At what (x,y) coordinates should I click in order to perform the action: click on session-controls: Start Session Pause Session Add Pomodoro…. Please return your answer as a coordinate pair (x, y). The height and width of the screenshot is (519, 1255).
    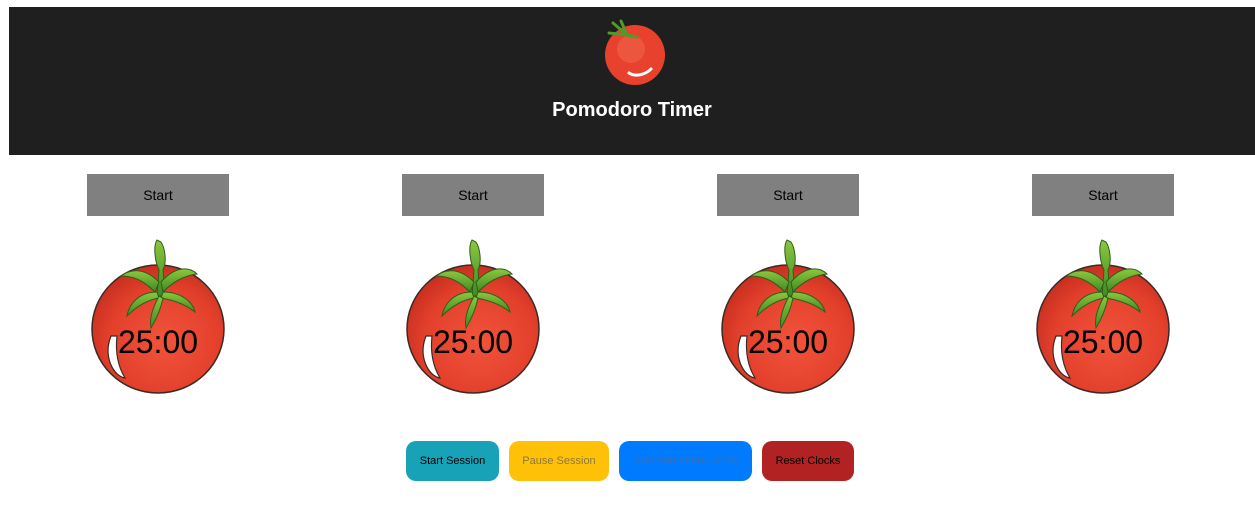
    Looking at the image, I should click on (630, 461).